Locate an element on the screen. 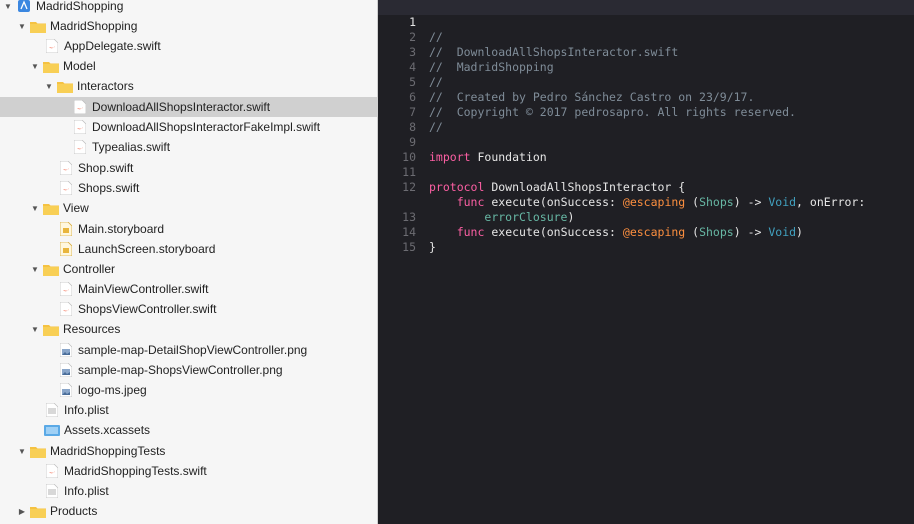 The image size is (914, 524). code-line: 2 // DownloadAllShopsInteractor.swift is located at coordinates (646, 37).